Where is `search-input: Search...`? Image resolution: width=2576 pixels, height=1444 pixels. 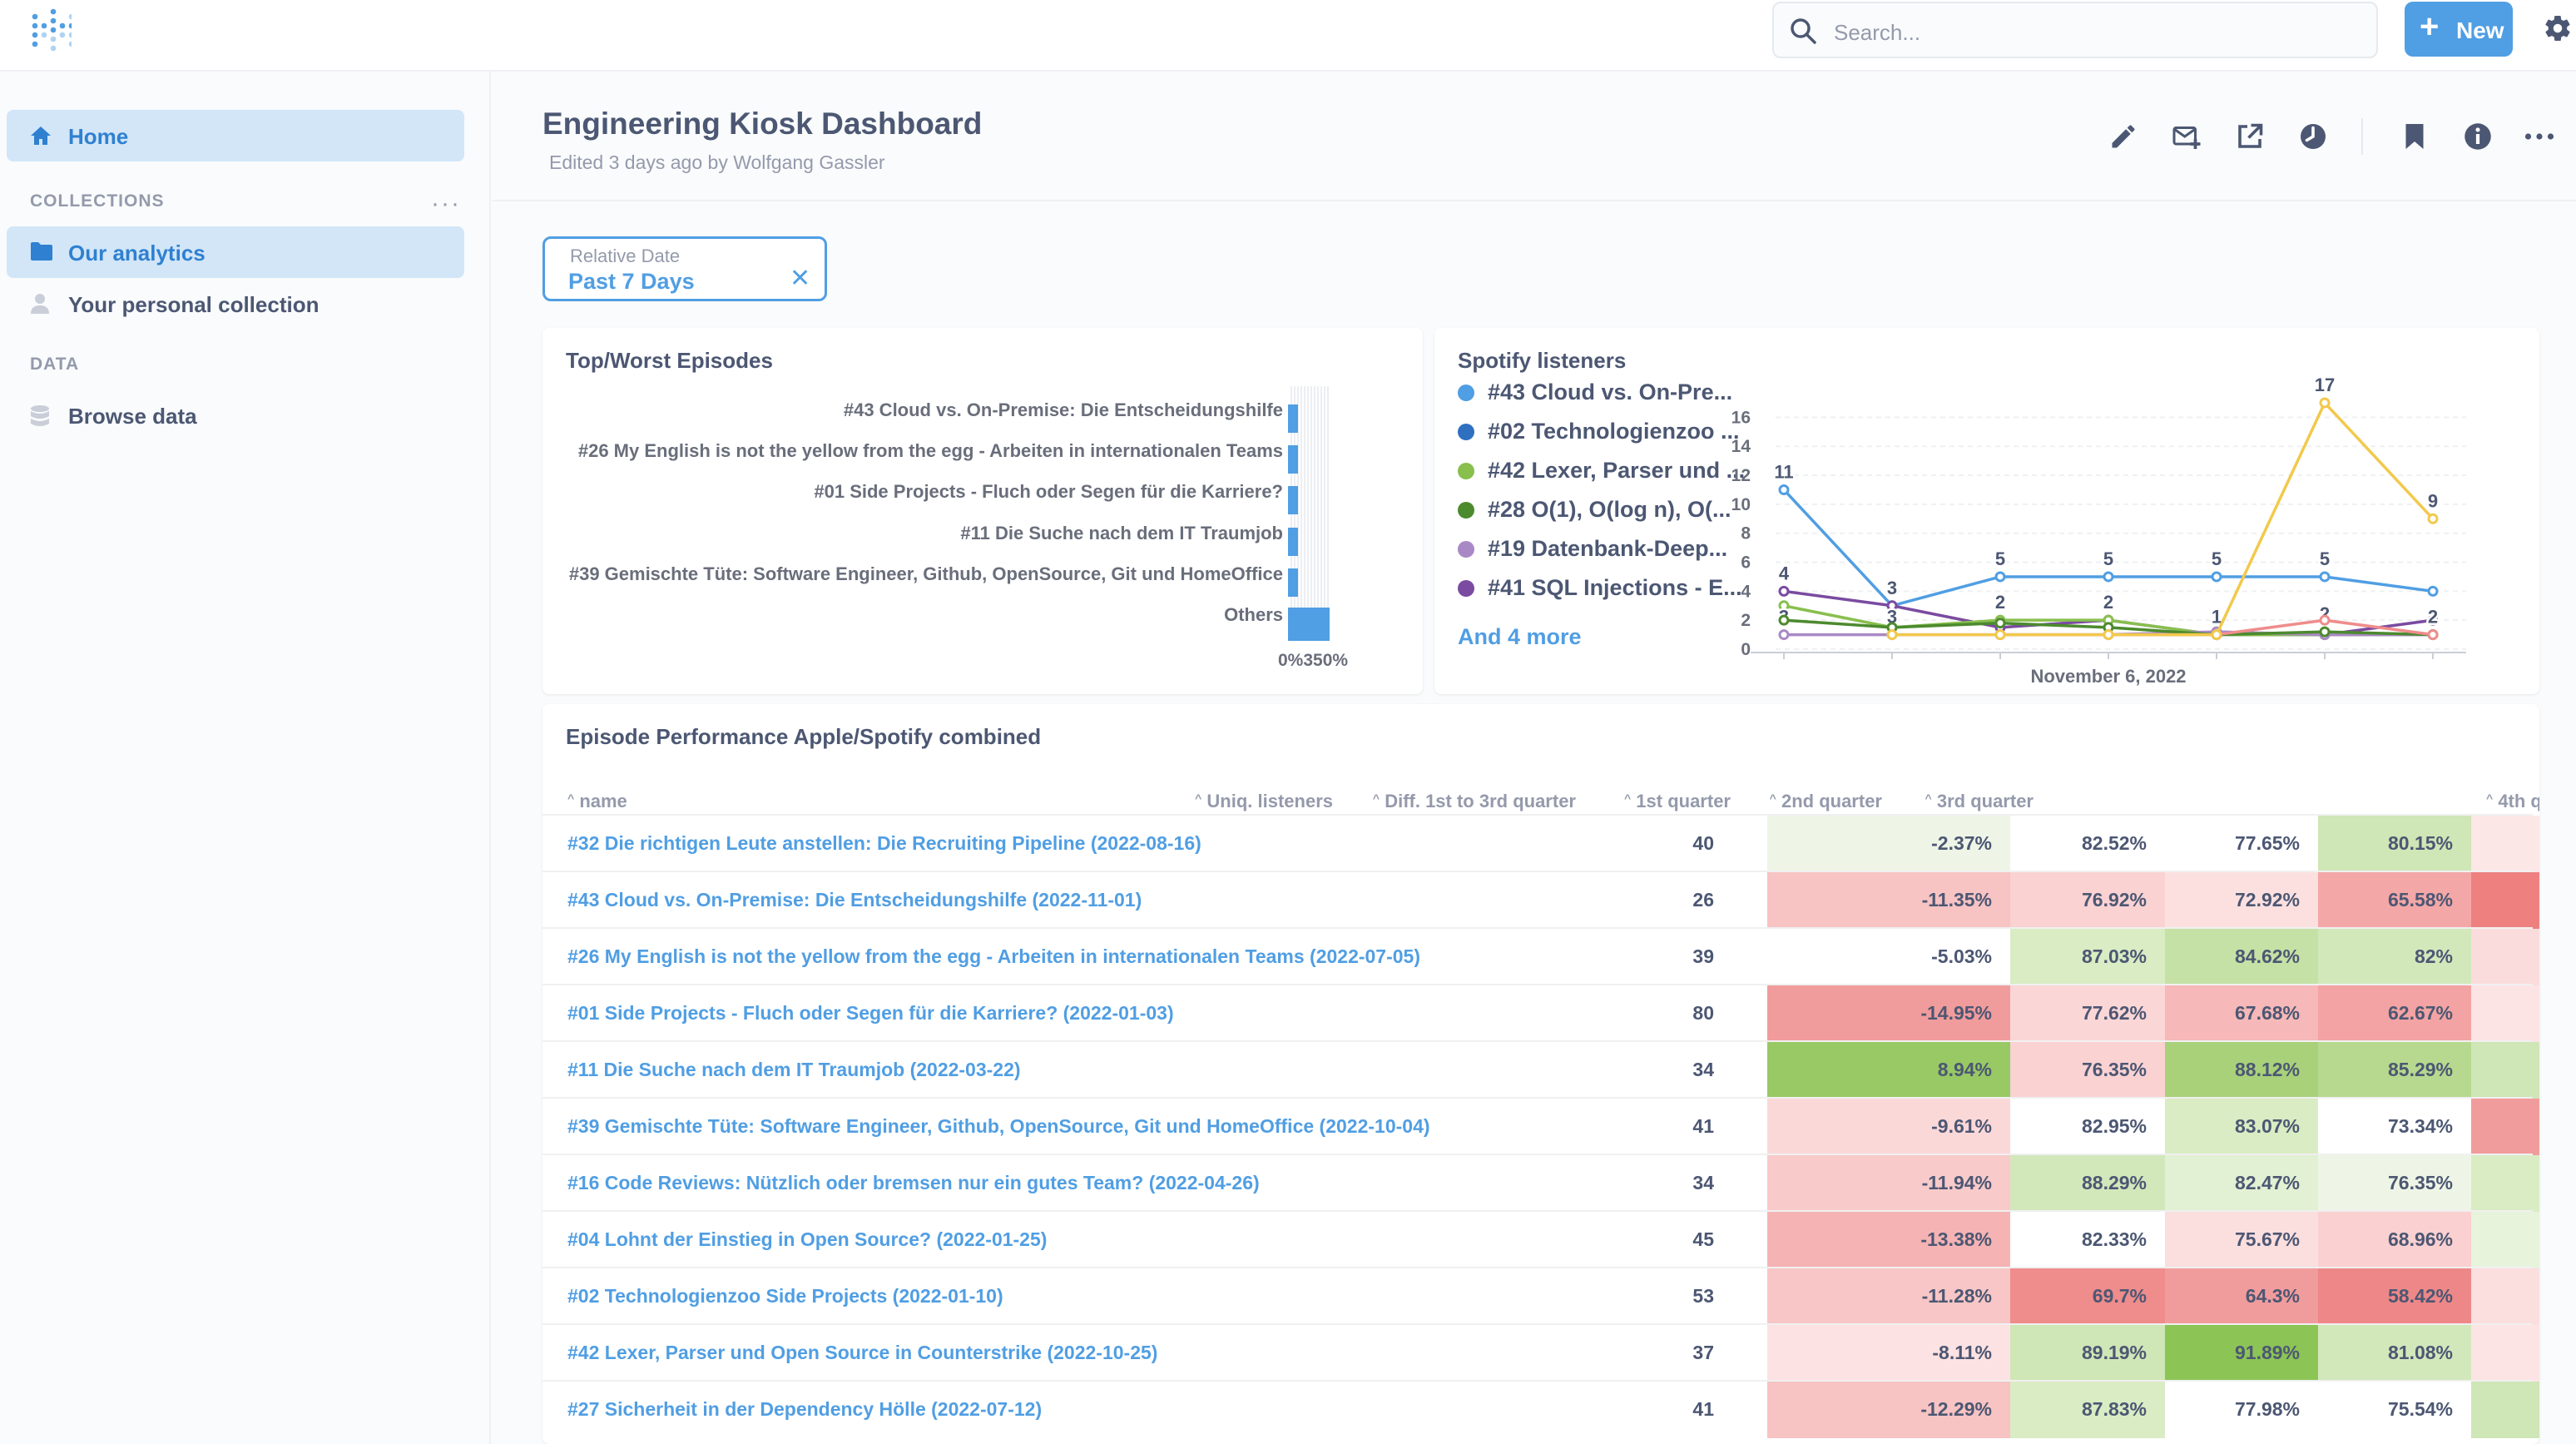
search-input: Search... is located at coordinates (2075, 30).